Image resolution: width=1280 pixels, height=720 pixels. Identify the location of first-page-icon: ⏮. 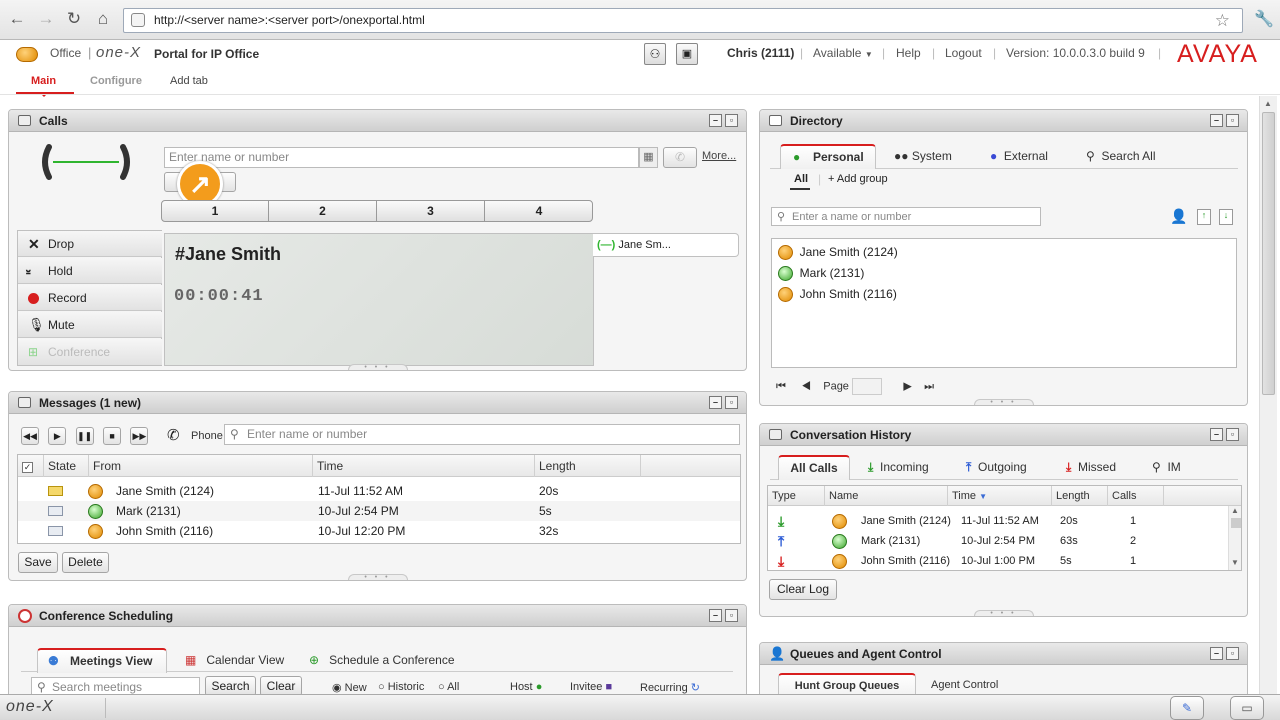
(781, 386).